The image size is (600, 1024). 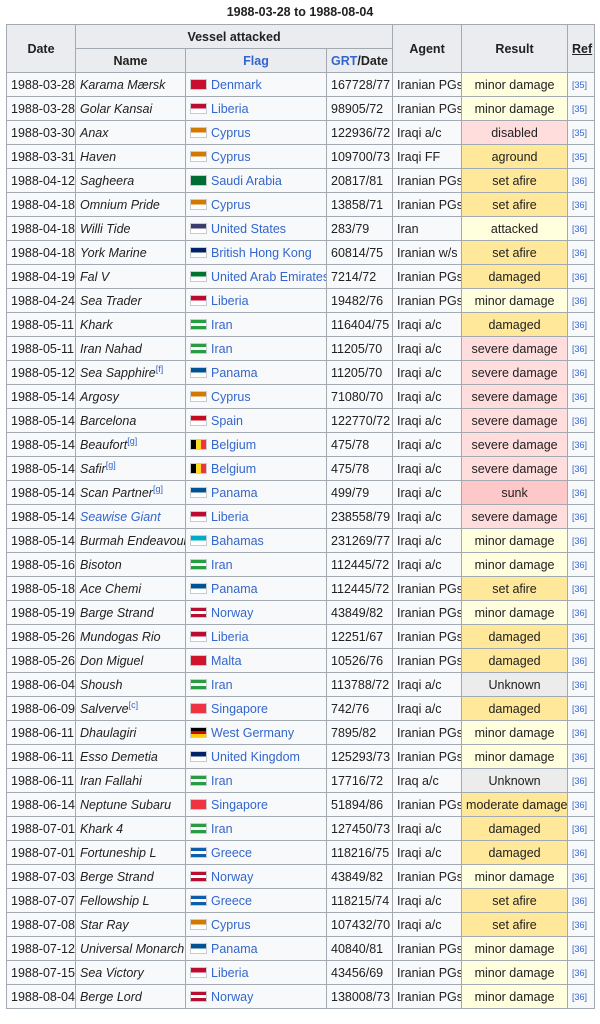 What do you see at coordinates (248, 229) in the screenshot?
I see `flag-country-link: United States` at bounding box center [248, 229].